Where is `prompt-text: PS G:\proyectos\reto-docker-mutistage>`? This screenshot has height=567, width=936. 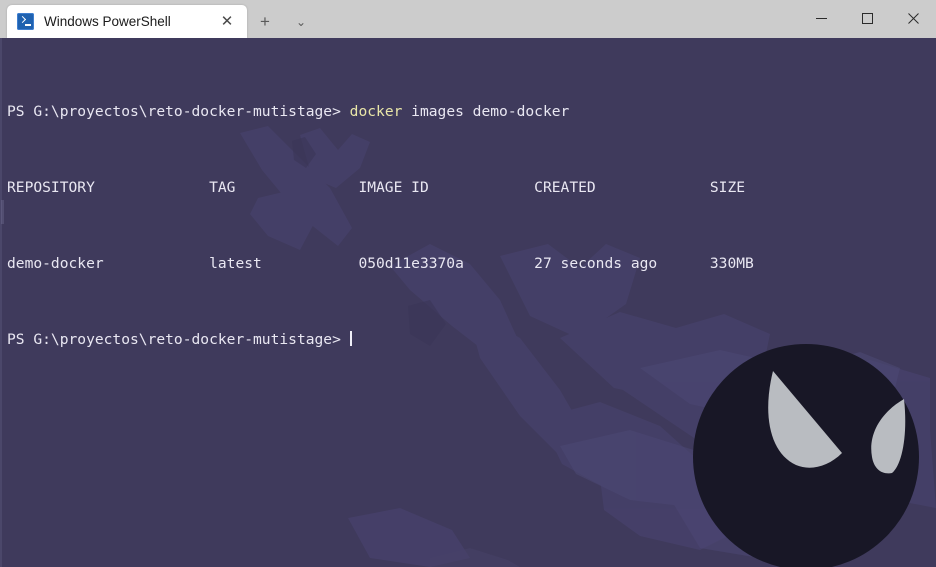 prompt-text: PS G:\proyectos\reto-docker-mutistage> is located at coordinates (174, 111).